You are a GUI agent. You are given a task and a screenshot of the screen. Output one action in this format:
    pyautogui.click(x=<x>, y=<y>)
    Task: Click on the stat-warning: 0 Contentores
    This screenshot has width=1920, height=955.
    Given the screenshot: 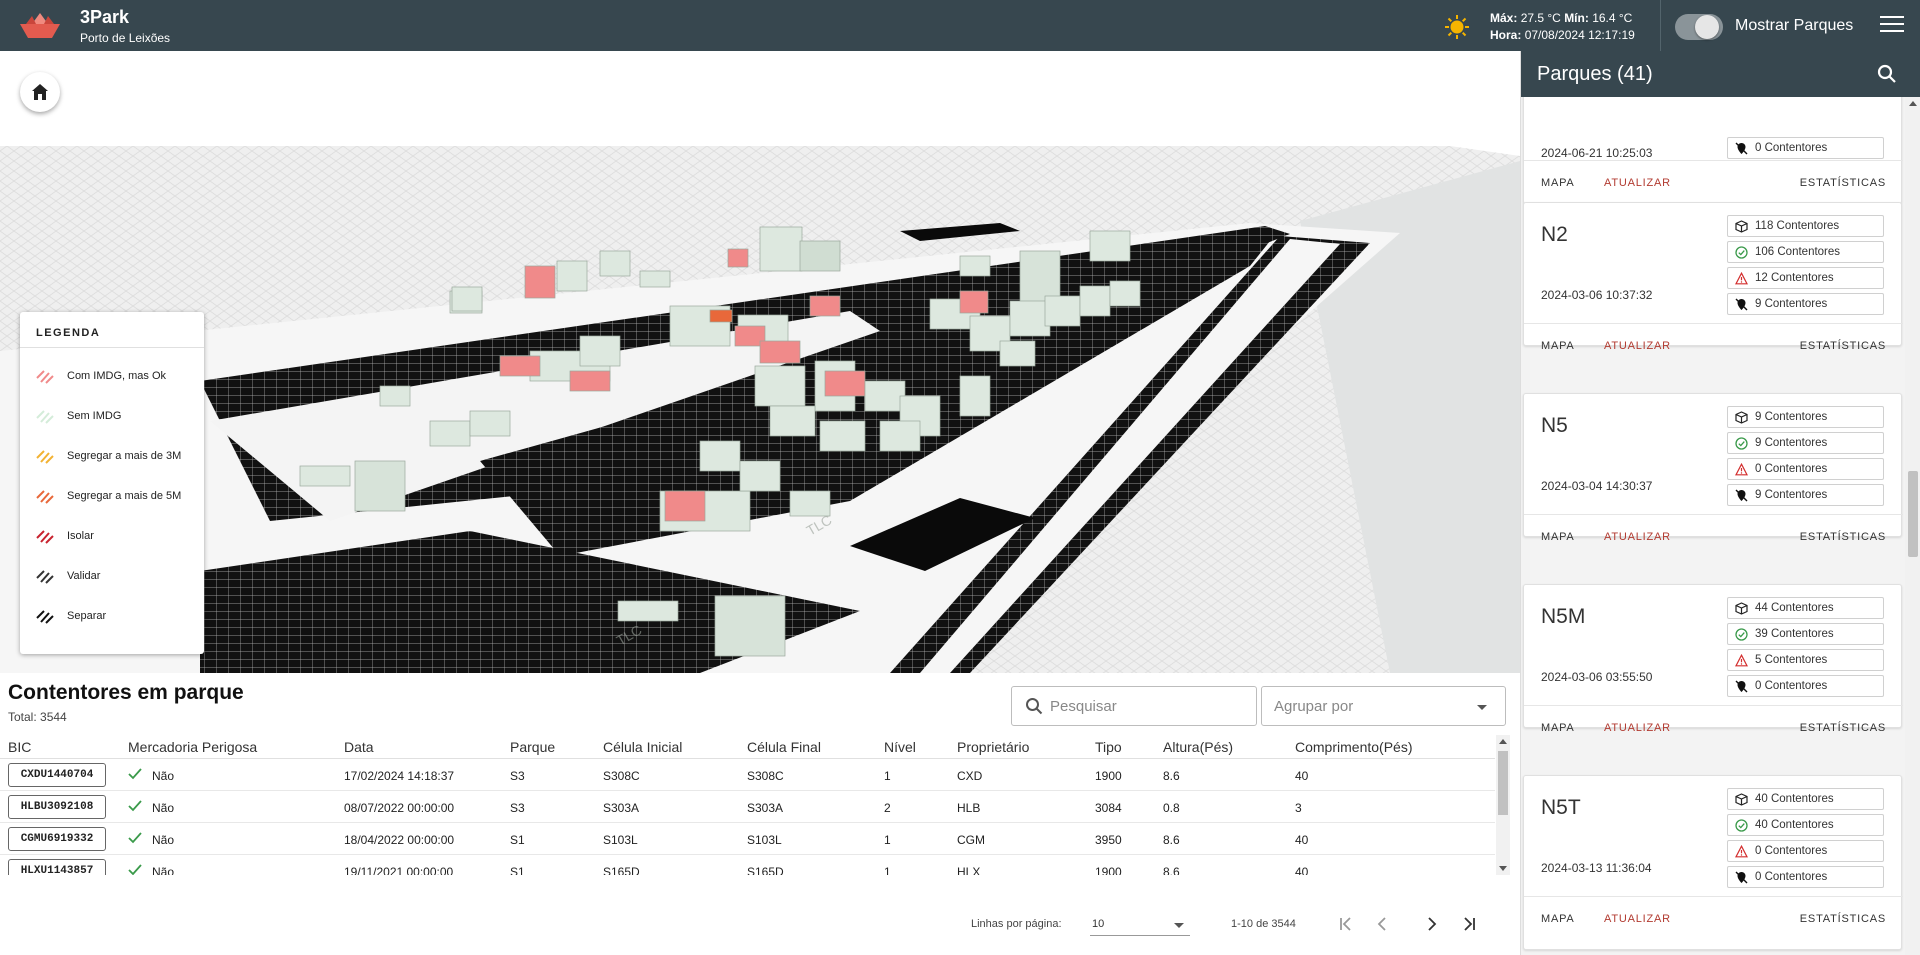 What is the action you would take?
    pyautogui.click(x=1805, y=851)
    